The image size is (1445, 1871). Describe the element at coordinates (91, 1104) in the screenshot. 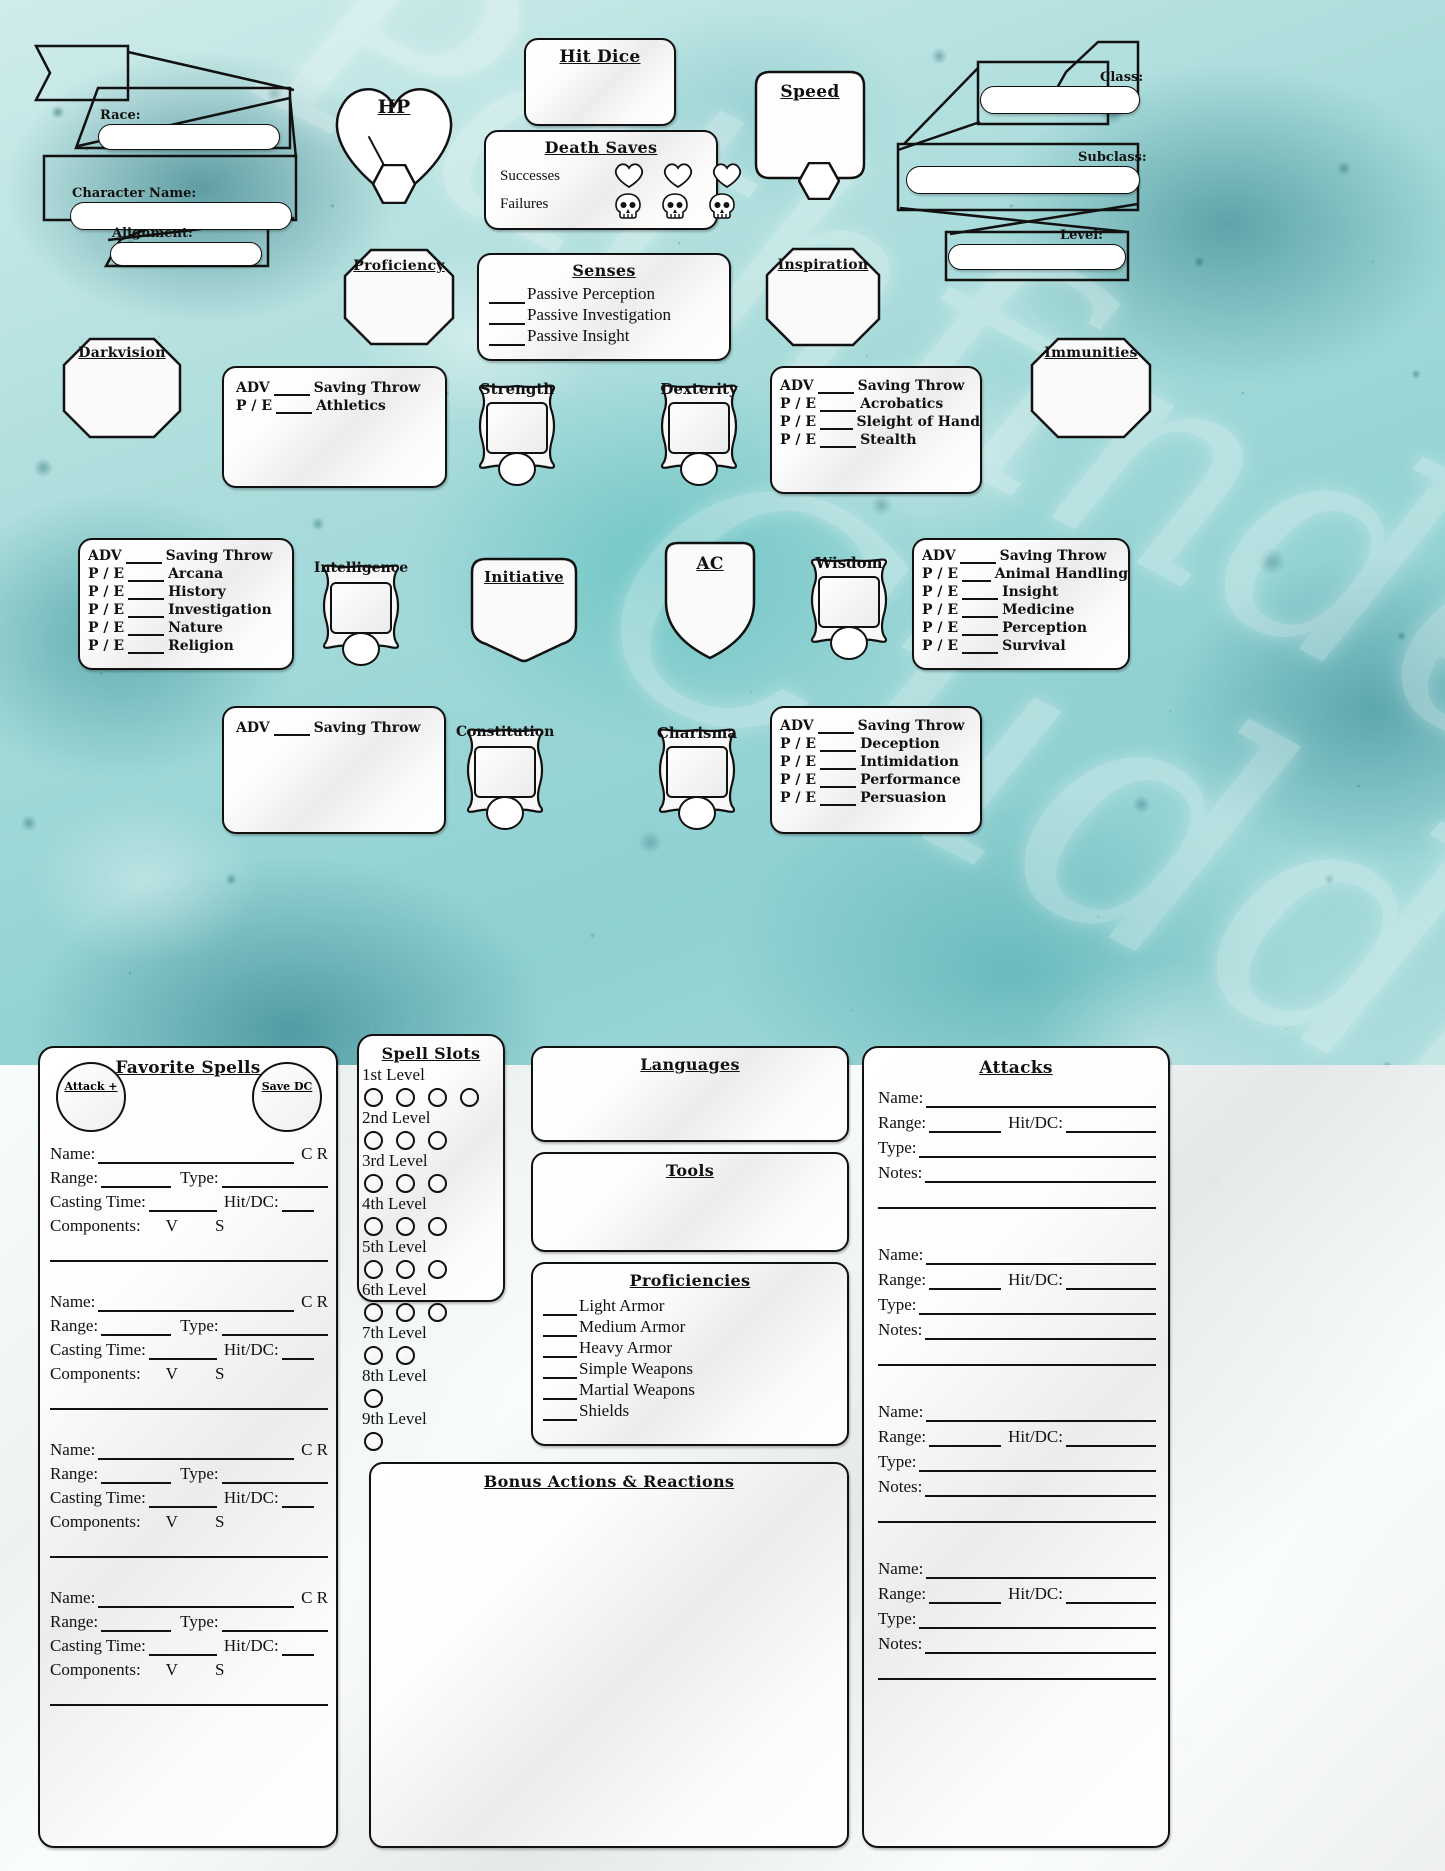

I see `spell-attack-input` at that location.